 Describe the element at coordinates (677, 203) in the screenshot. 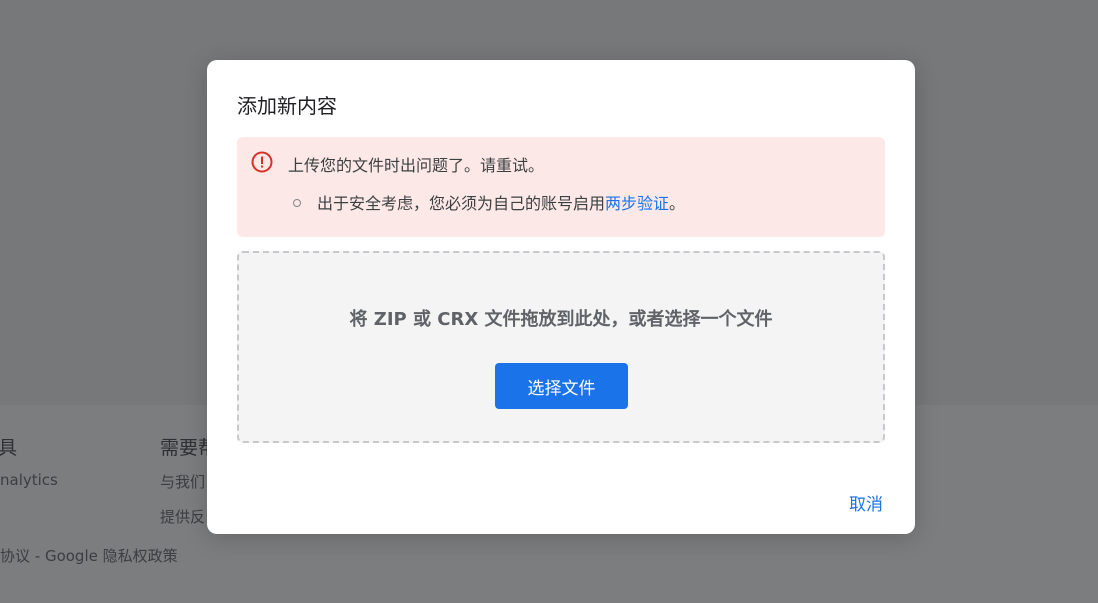

I see `error-detail-suffix: 。` at that location.